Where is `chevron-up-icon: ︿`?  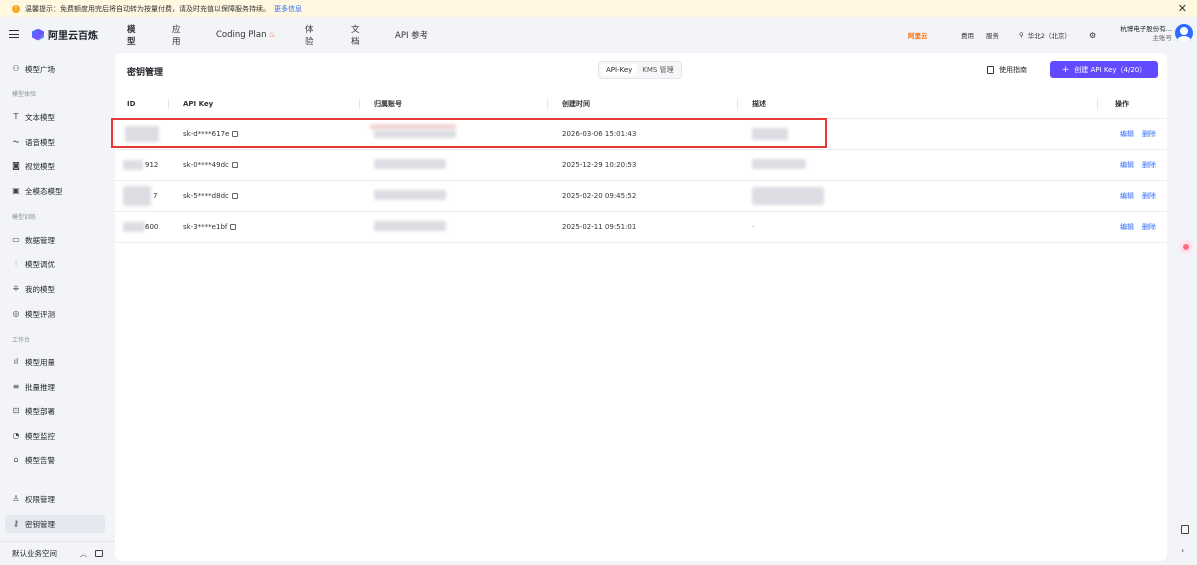 chevron-up-icon: ︿ is located at coordinates (83, 554).